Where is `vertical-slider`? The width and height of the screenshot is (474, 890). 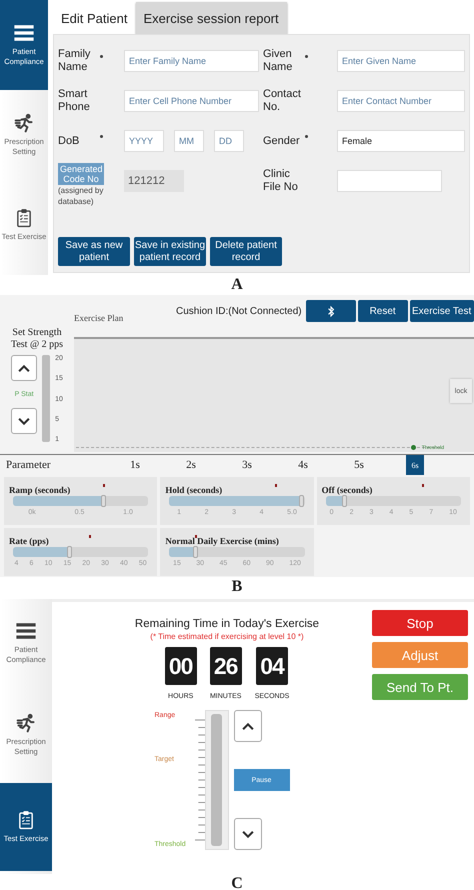
vertical-slider is located at coordinates (216, 780).